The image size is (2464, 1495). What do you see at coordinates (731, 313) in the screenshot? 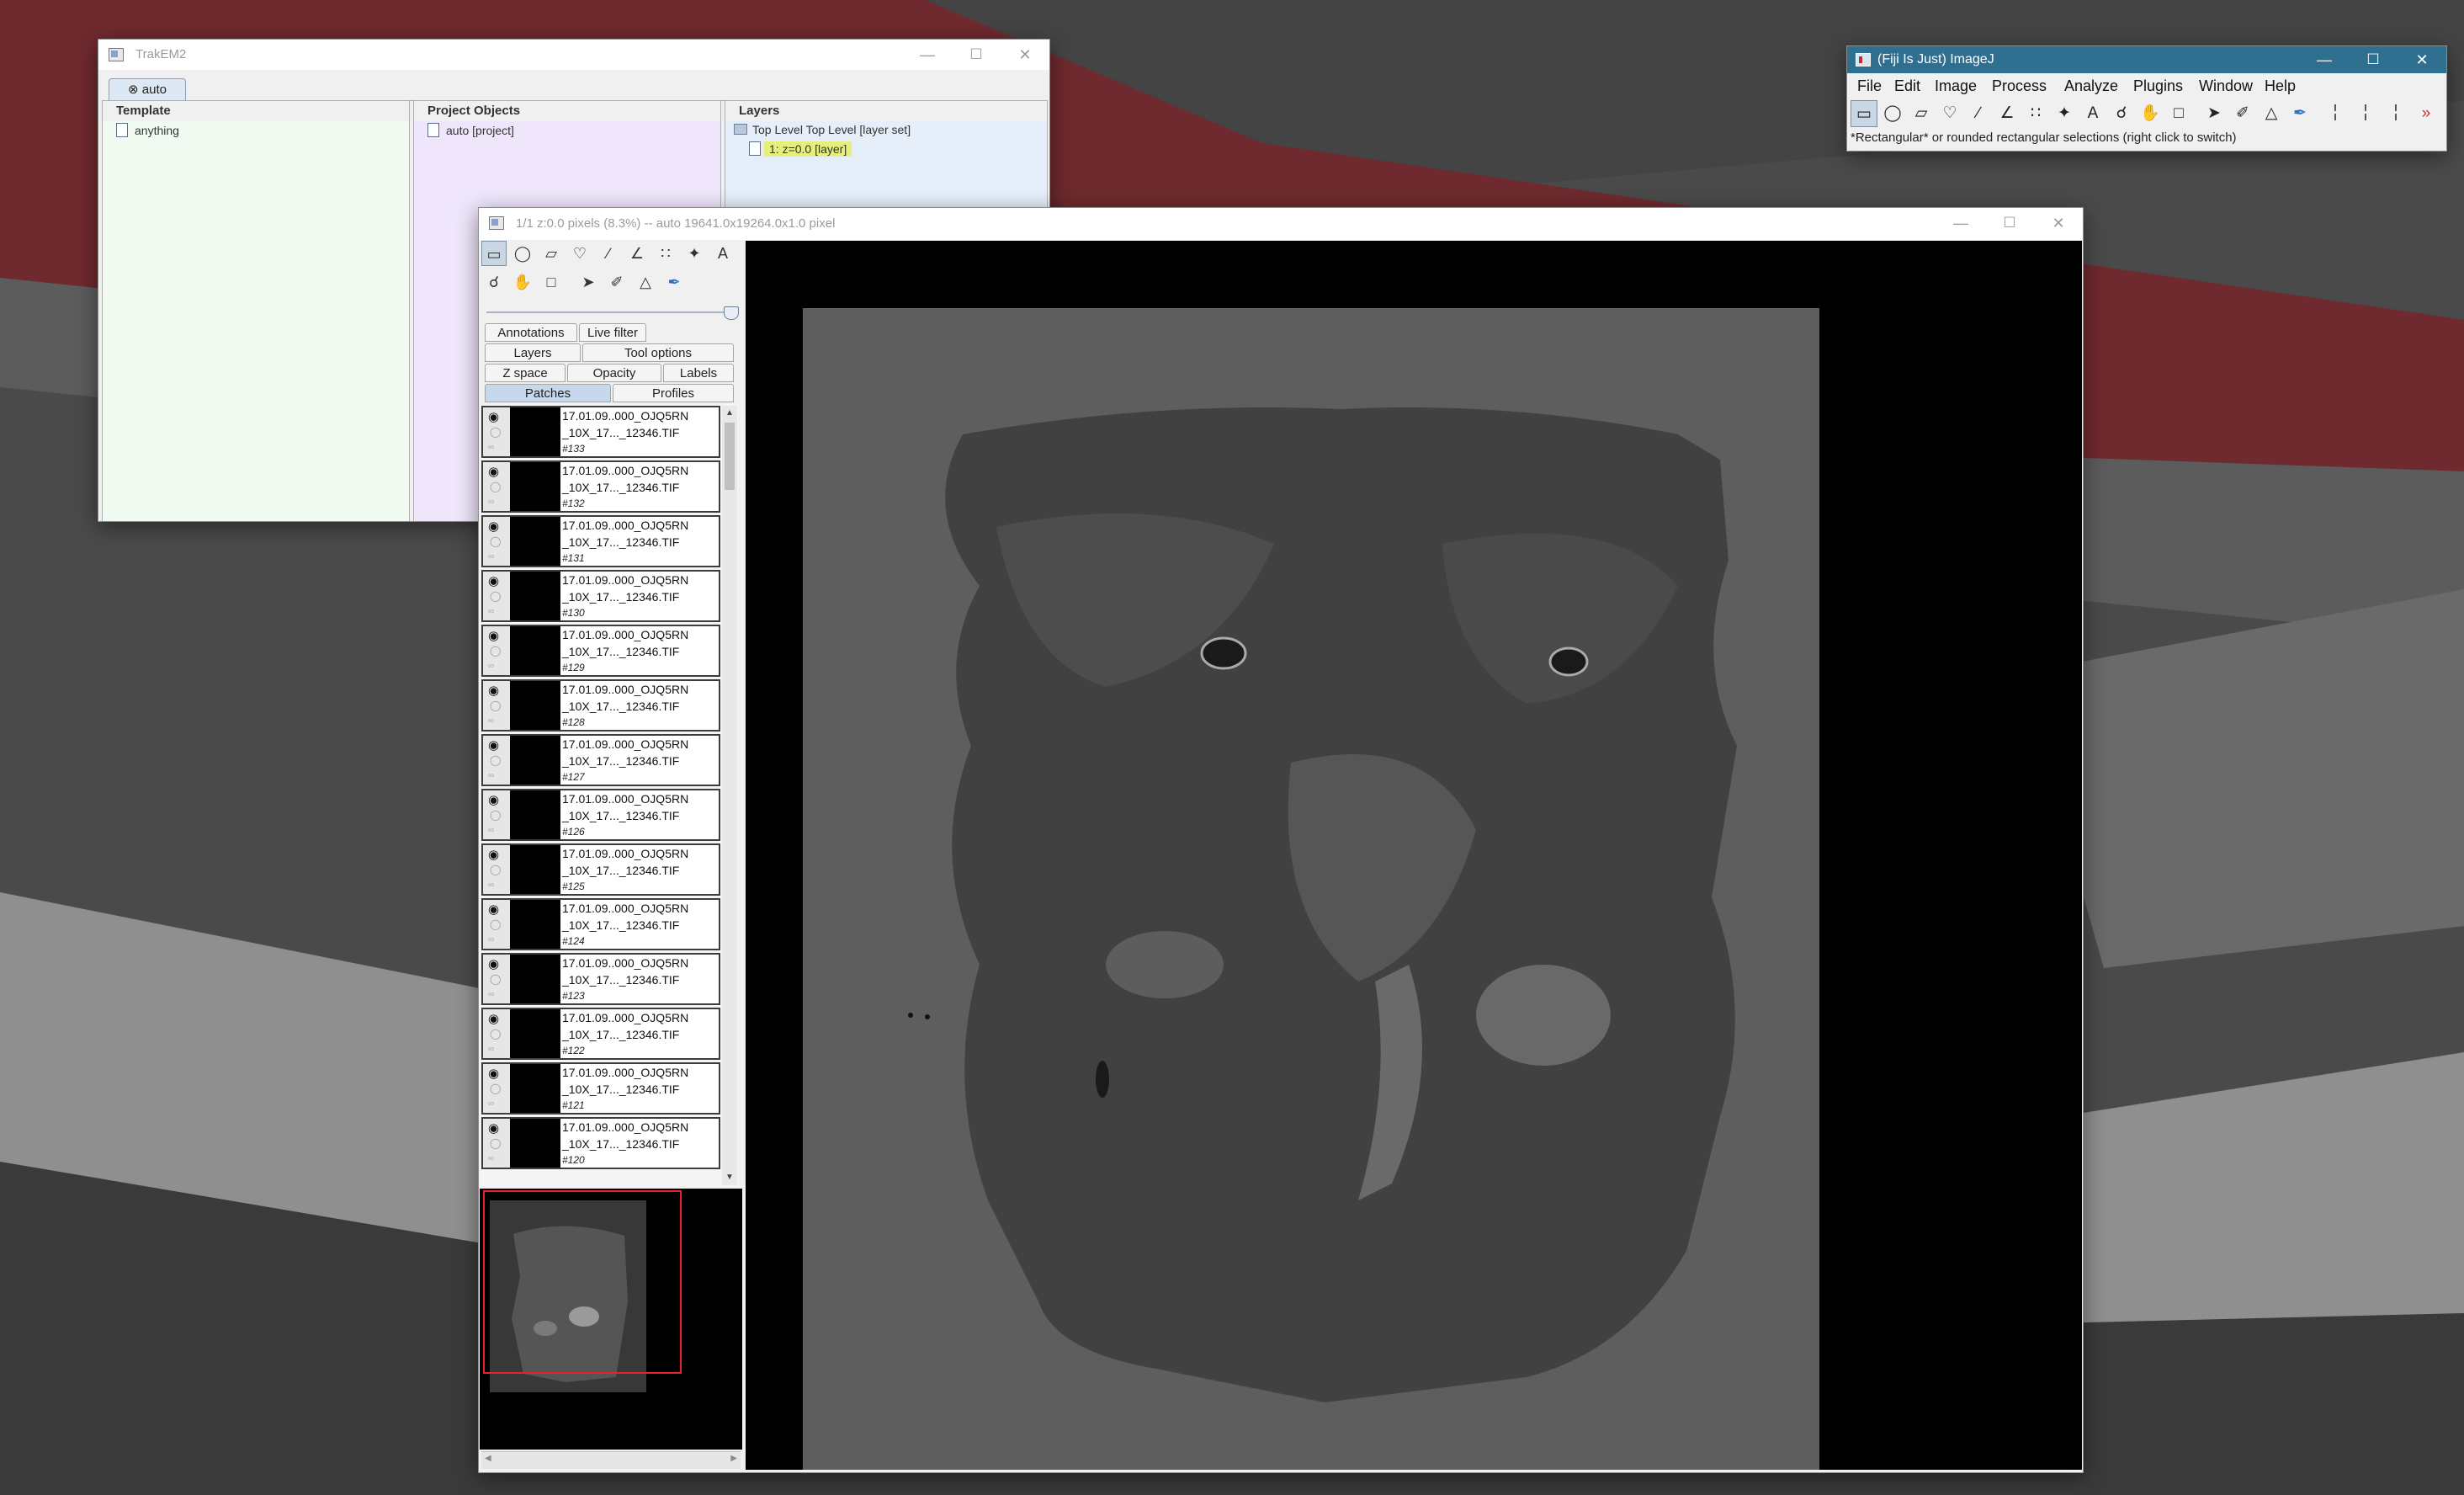
I see `slider-thumb` at bounding box center [731, 313].